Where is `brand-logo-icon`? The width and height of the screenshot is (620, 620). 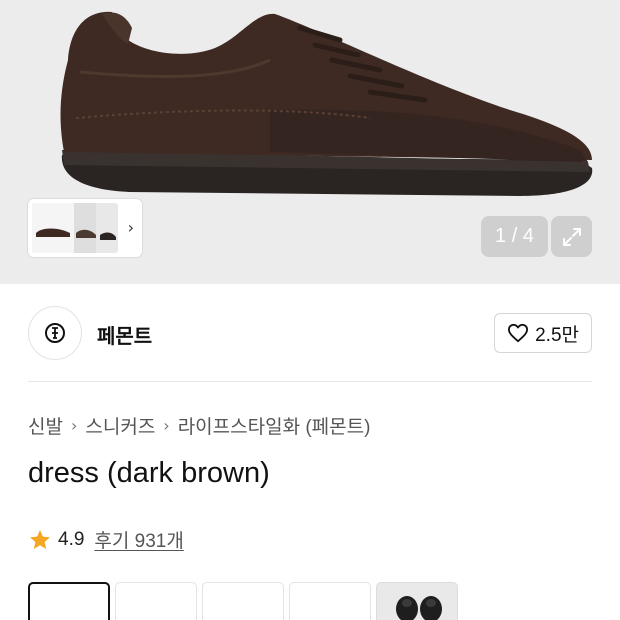
brand-logo-icon is located at coordinates (55, 333).